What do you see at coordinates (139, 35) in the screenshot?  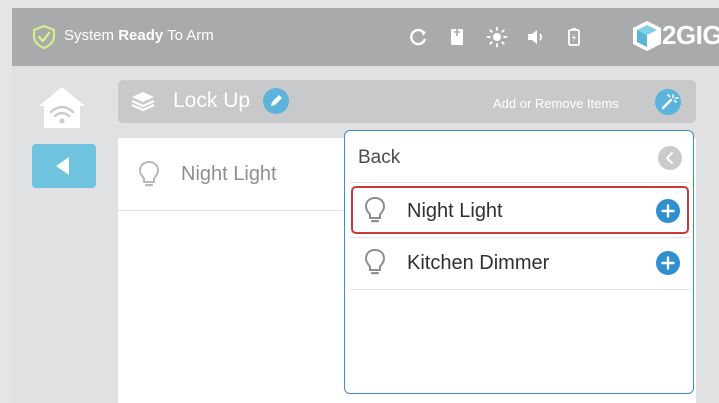 I see `system-status-text: System Ready To Arm` at bounding box center [139, 35].